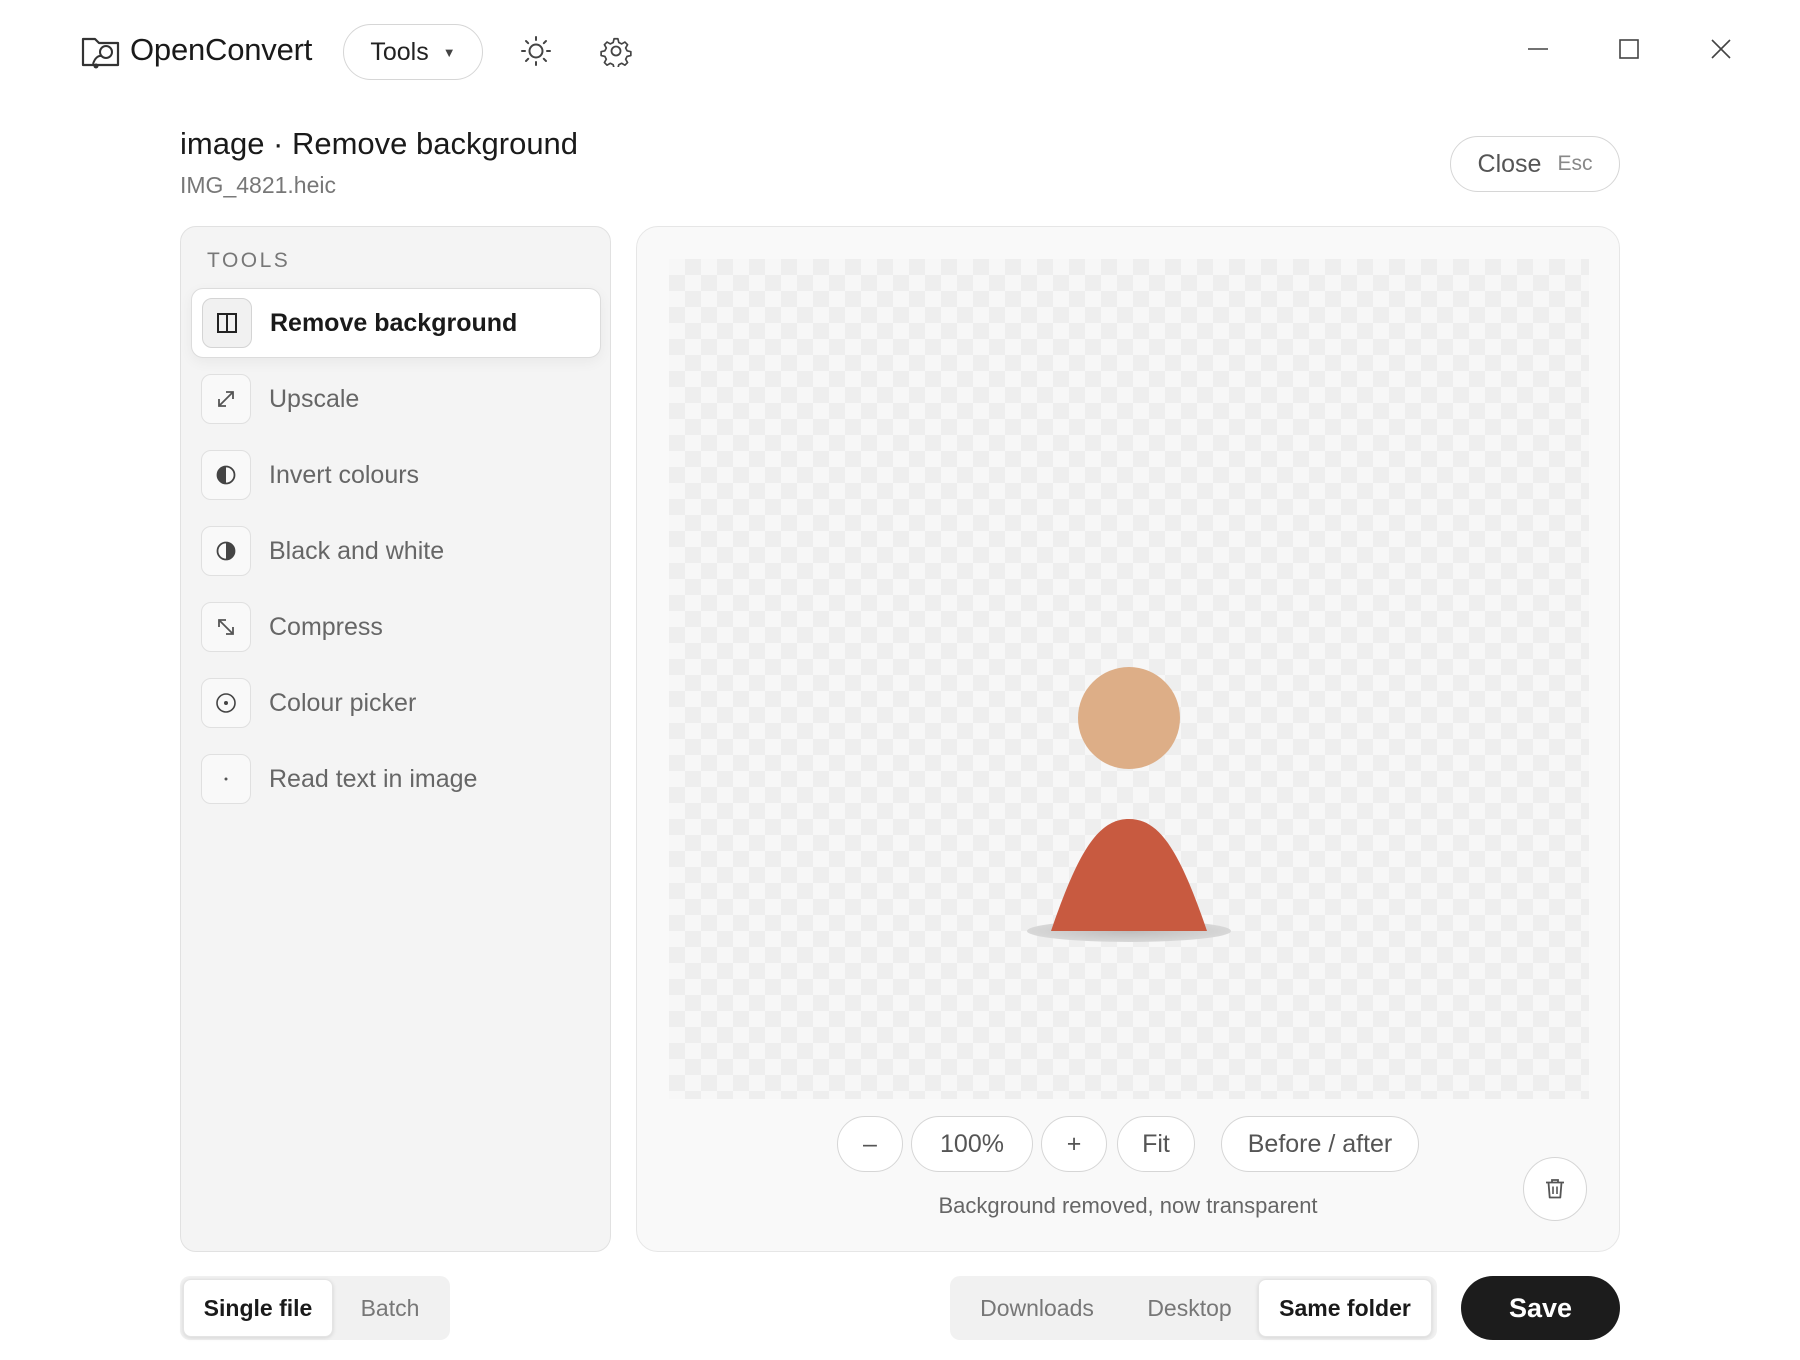  What do you see at coordinates (1320, 1144) in the screenshot?
I see `before-after-button: Before / after` at bounding box center [1320, 1144].